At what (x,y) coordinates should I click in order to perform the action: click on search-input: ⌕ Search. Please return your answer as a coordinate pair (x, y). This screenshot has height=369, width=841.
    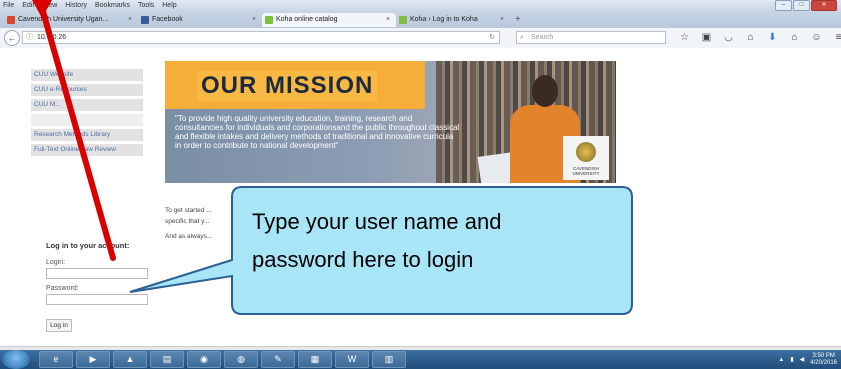
    Looking at the image, I should click on (591, 37).